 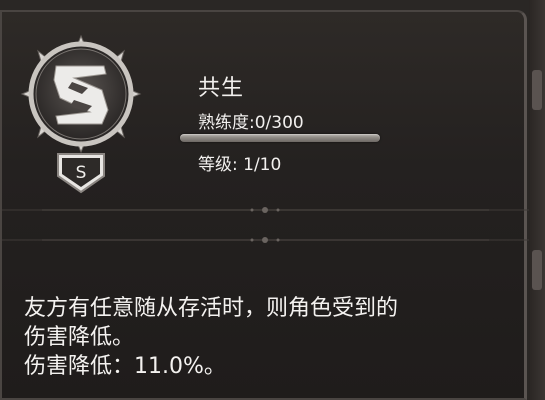 What do you see at coordinates (251, 123) in the screenshot?
I see `proficiency-label: 熟练度:0/300` at bounding box center [251, 123].